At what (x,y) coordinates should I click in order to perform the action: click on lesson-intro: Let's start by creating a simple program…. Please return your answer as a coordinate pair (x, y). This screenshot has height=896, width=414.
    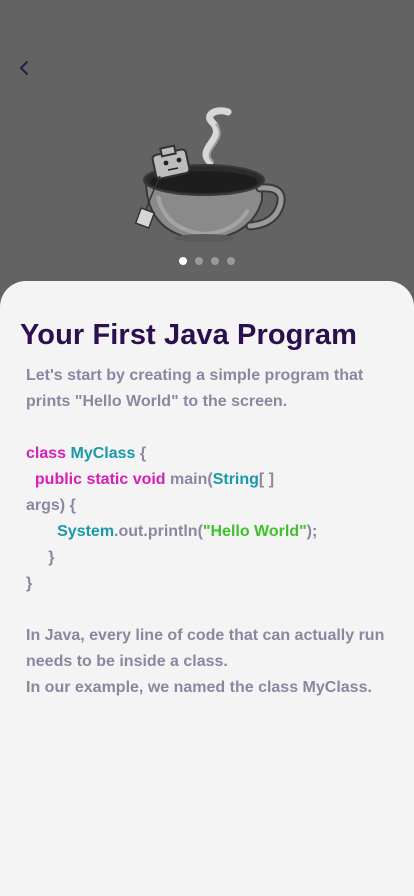
    Looking at the image, I should click on (195, 388).